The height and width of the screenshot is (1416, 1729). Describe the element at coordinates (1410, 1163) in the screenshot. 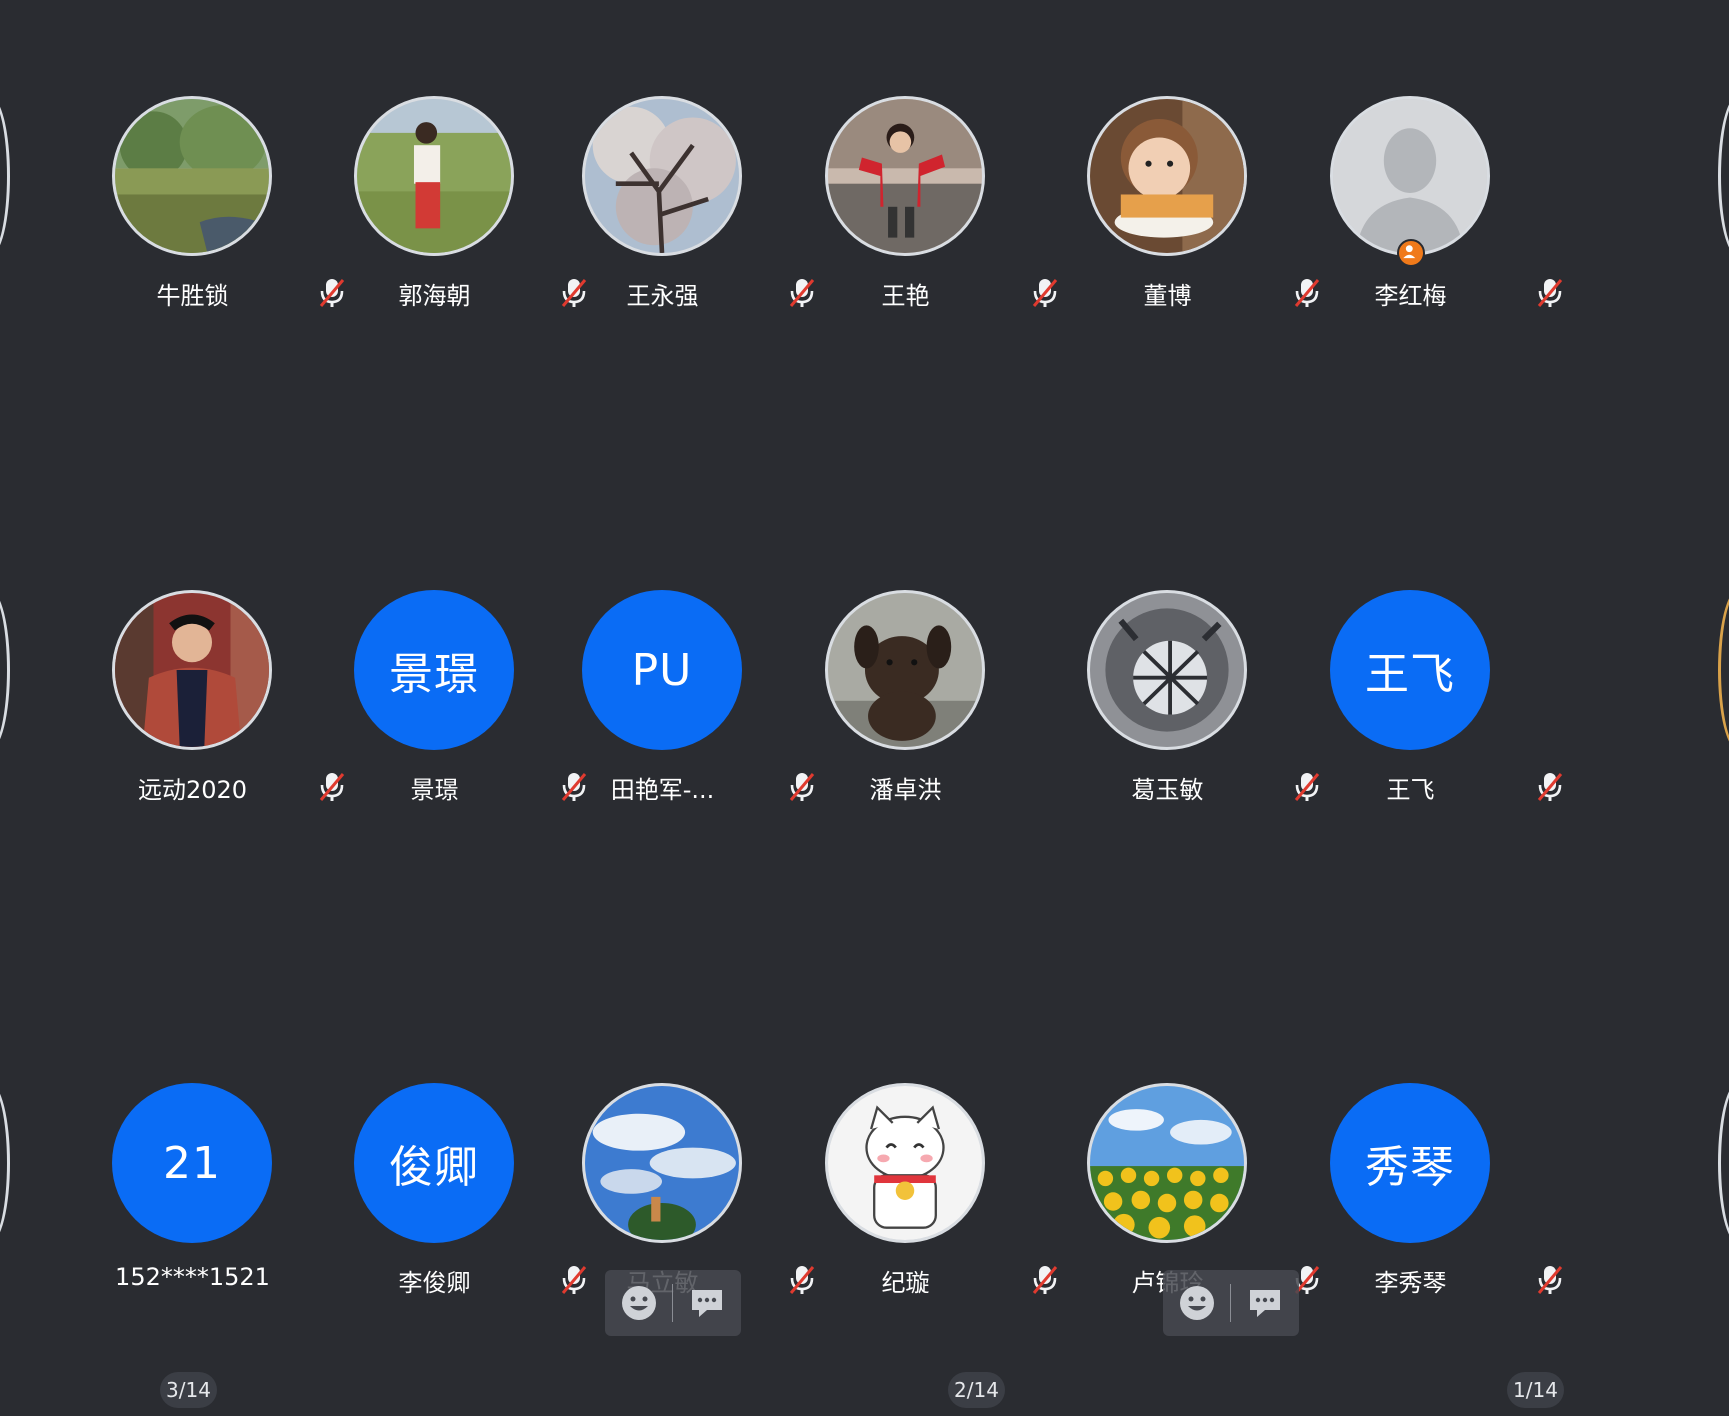

I see `participant-initials-avatar: 秀琴` at that location.